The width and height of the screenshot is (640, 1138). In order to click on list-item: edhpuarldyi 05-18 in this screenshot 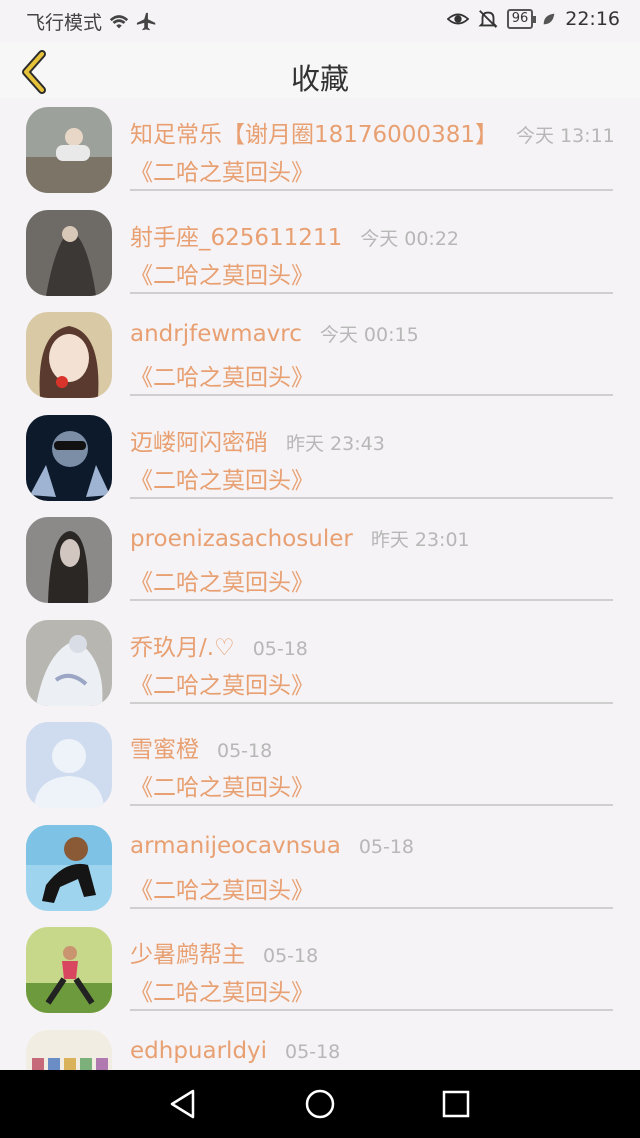, I will do `click(320, 1045)`.